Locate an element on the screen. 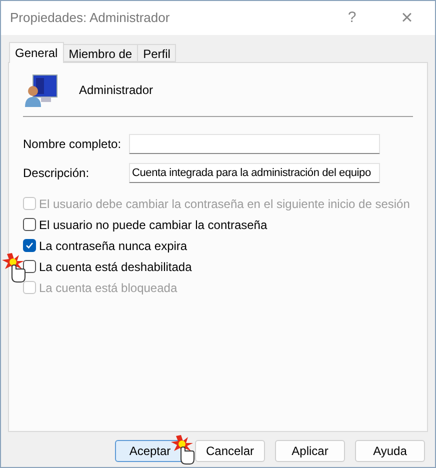 The image size is (436, 468). checkbox-label: La cuenta está deshabilitada is located at coordinates (115, 267).